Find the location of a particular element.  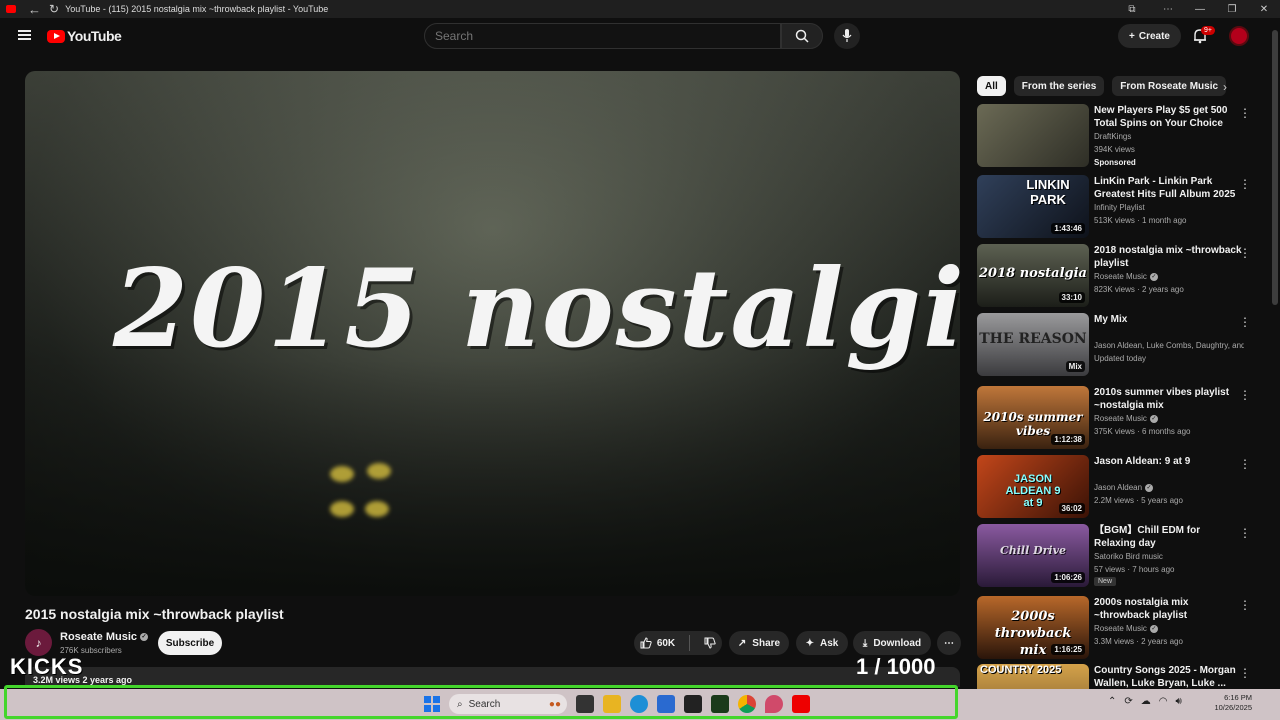

thumbs-down-icon is located at coordinates (710, 643).